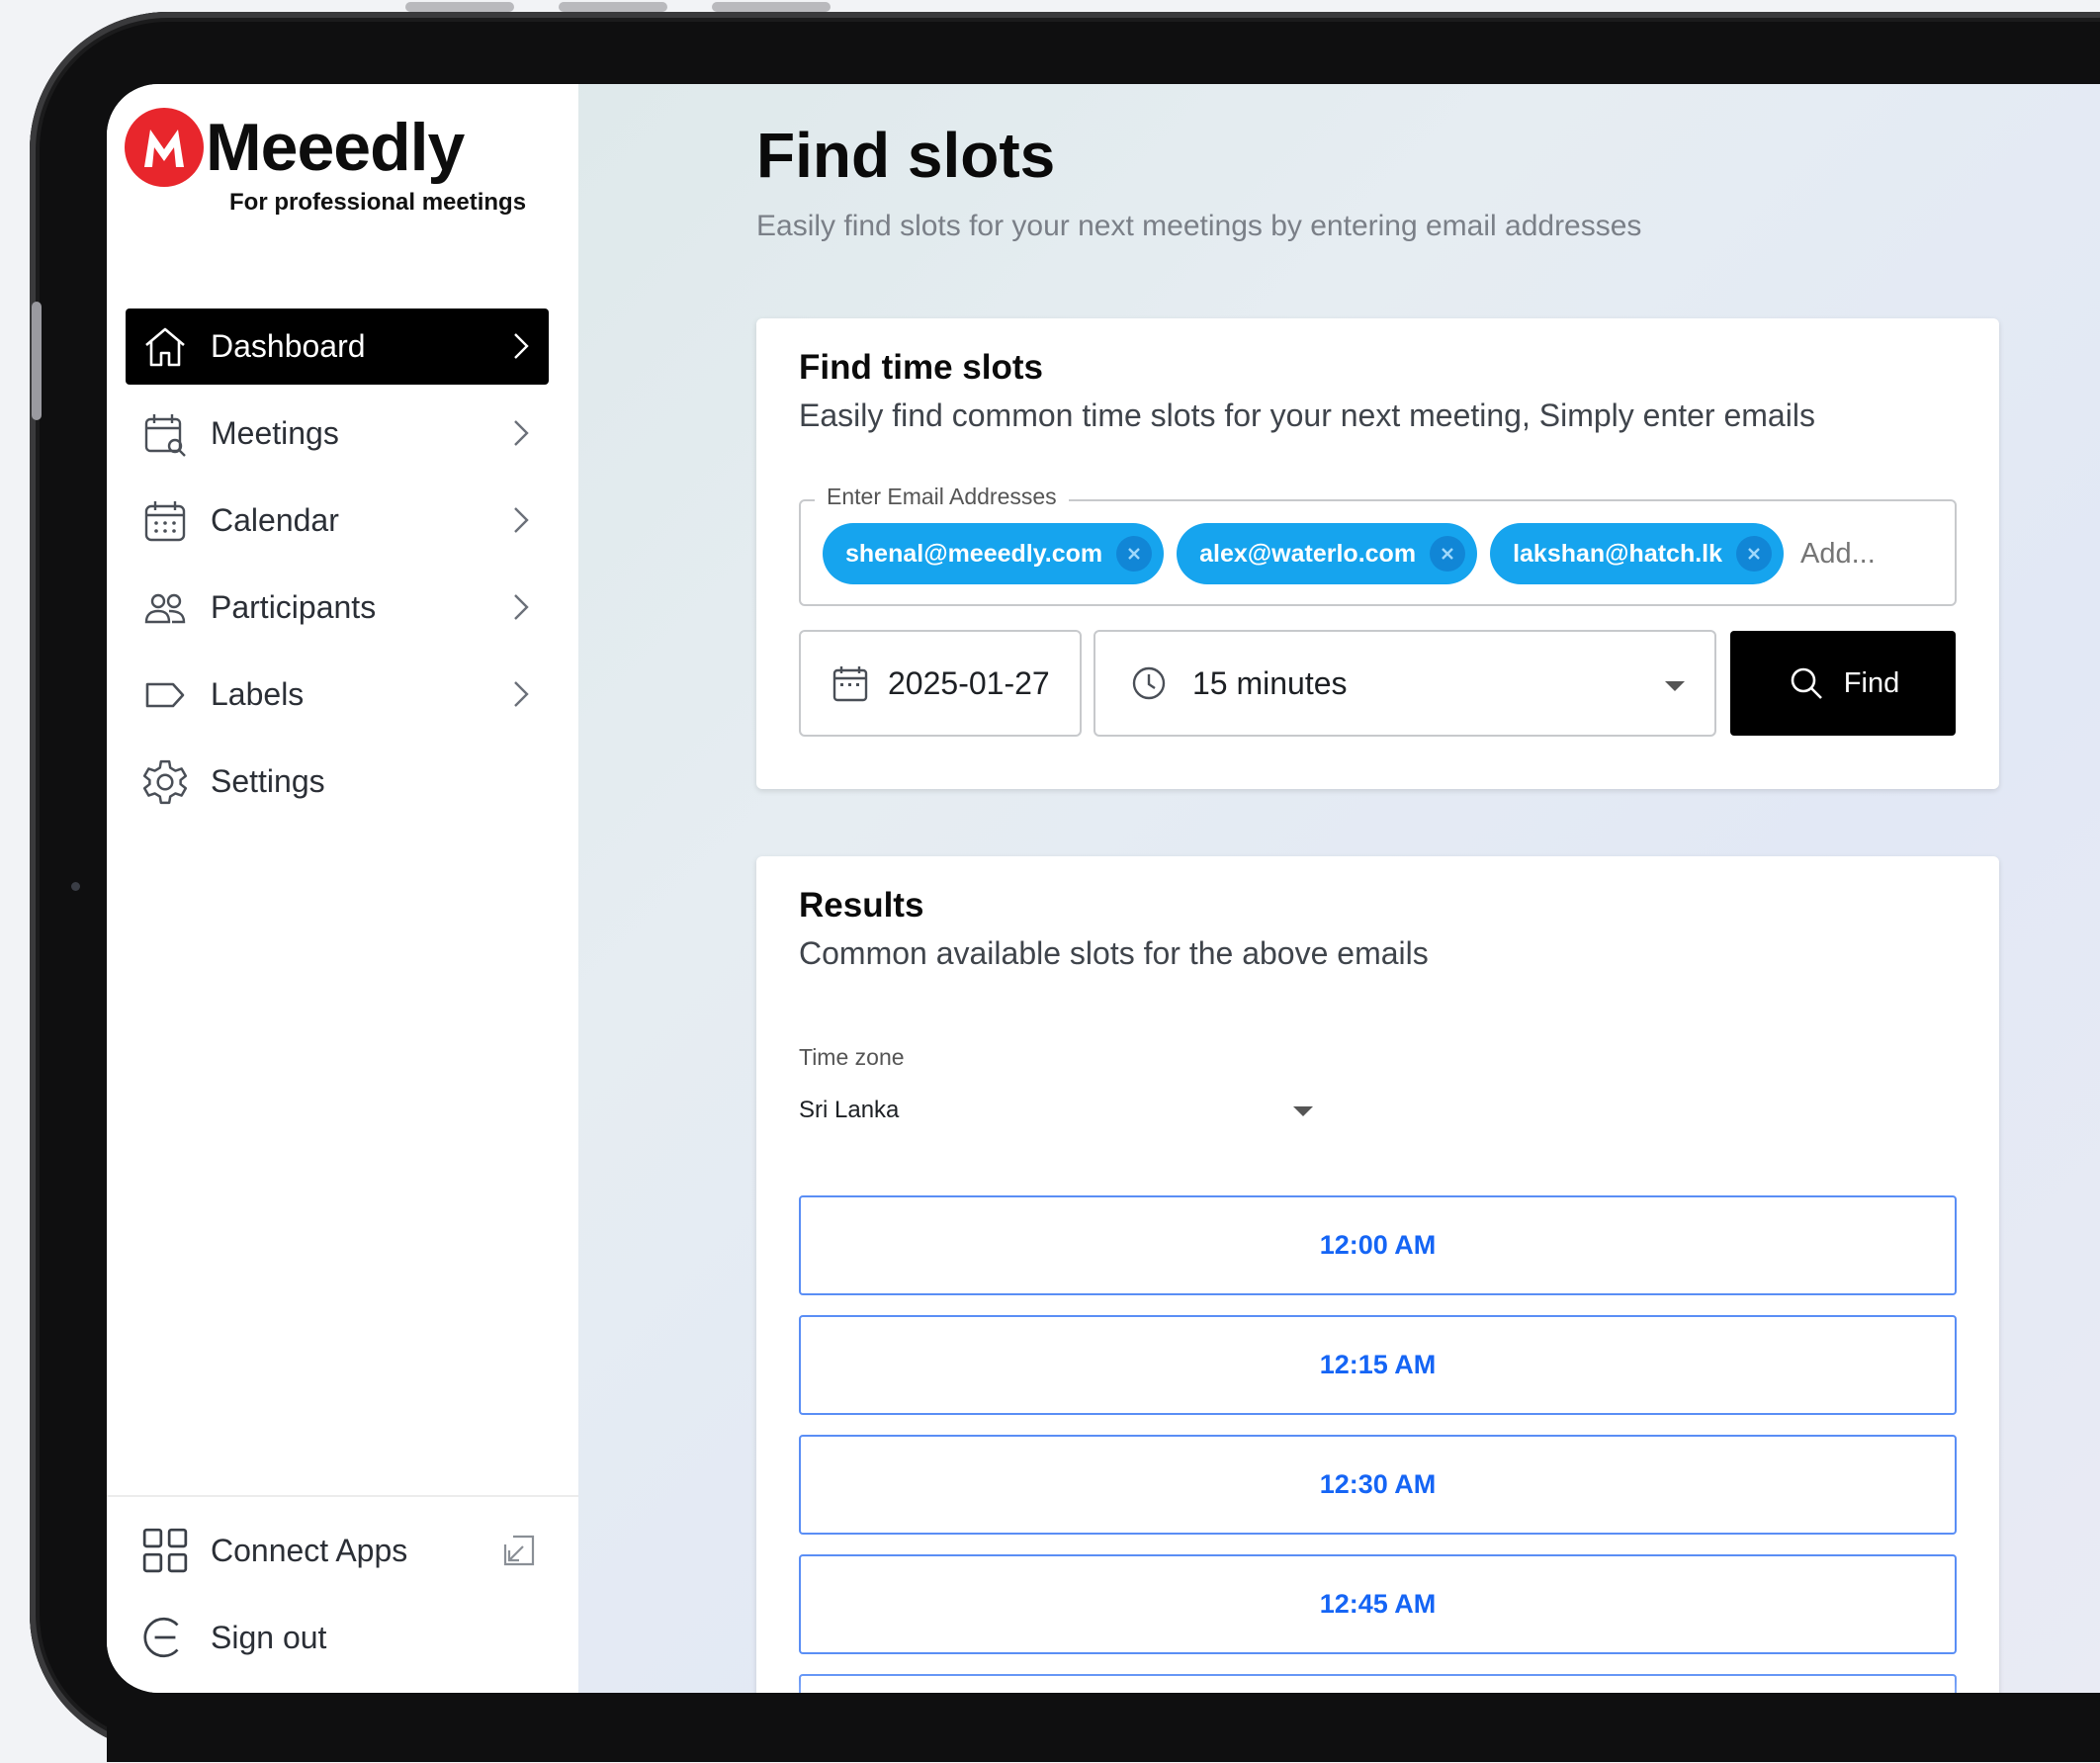 The height and width of the screenshot is (1763, 2100). I want to click on sidebar-bottom-nav: Connect Apps Sign out, so click(337, 1594).